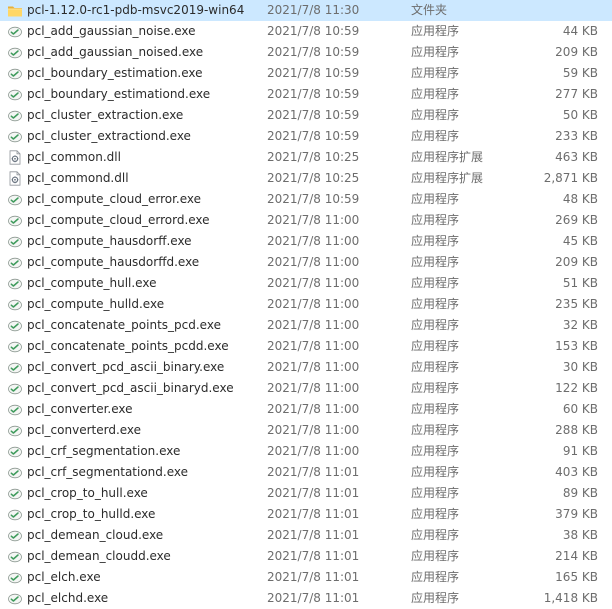 The image size is (612, 609). I want to click on file-name: pcl_crf_segmentationd.exe, so click(107, 472).